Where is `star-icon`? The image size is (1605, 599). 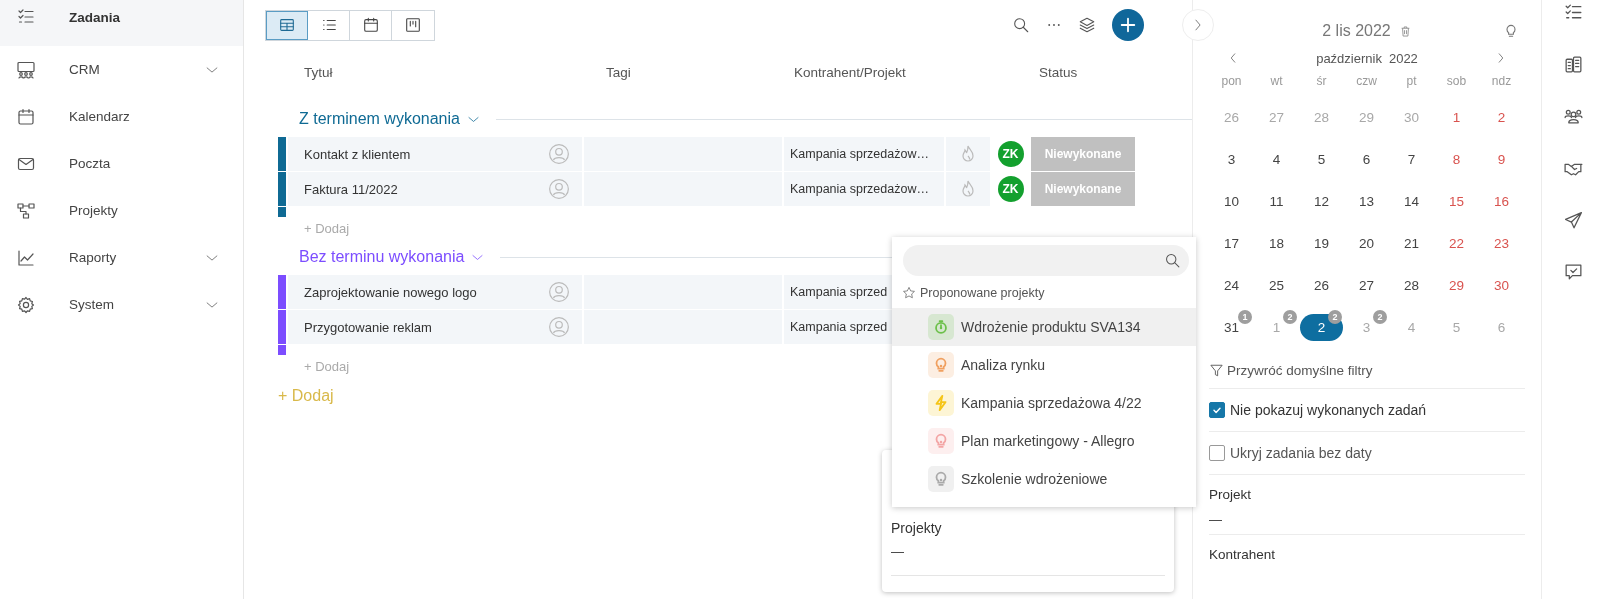
star-icon is located at coordinates (909, 293).